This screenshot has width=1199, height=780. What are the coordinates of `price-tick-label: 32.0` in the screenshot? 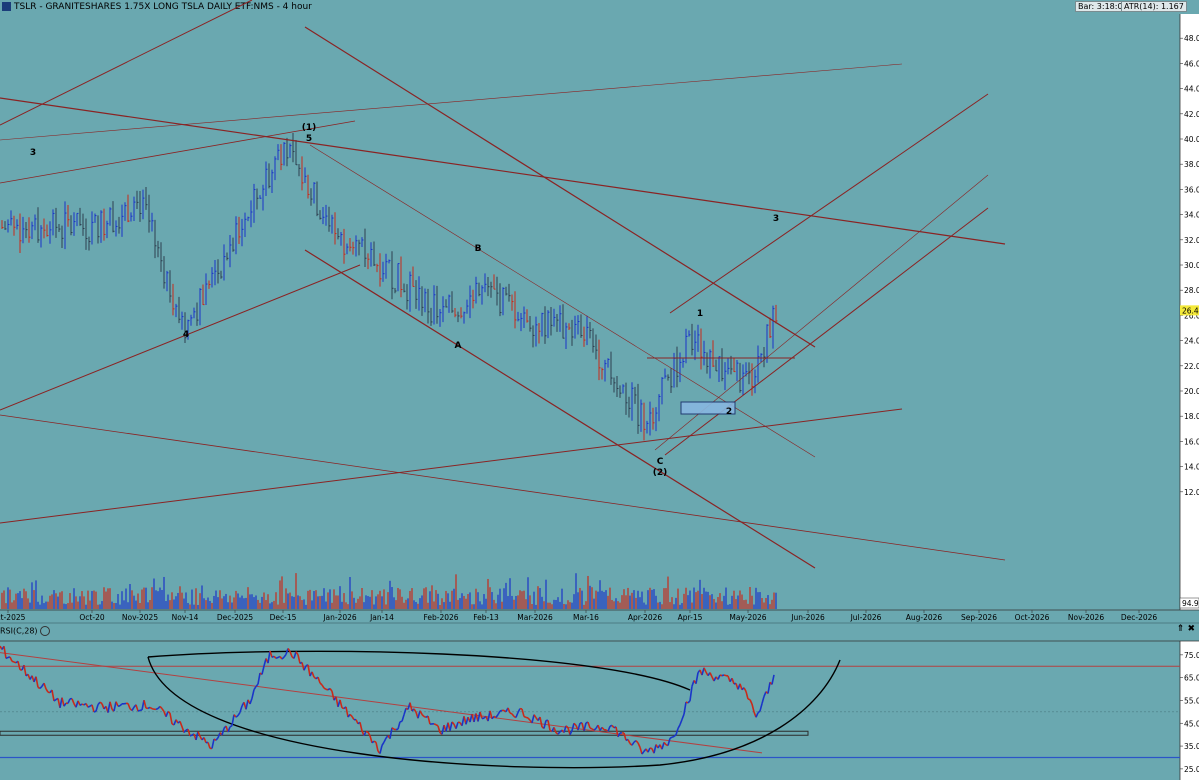 It's located at (1191, 240).